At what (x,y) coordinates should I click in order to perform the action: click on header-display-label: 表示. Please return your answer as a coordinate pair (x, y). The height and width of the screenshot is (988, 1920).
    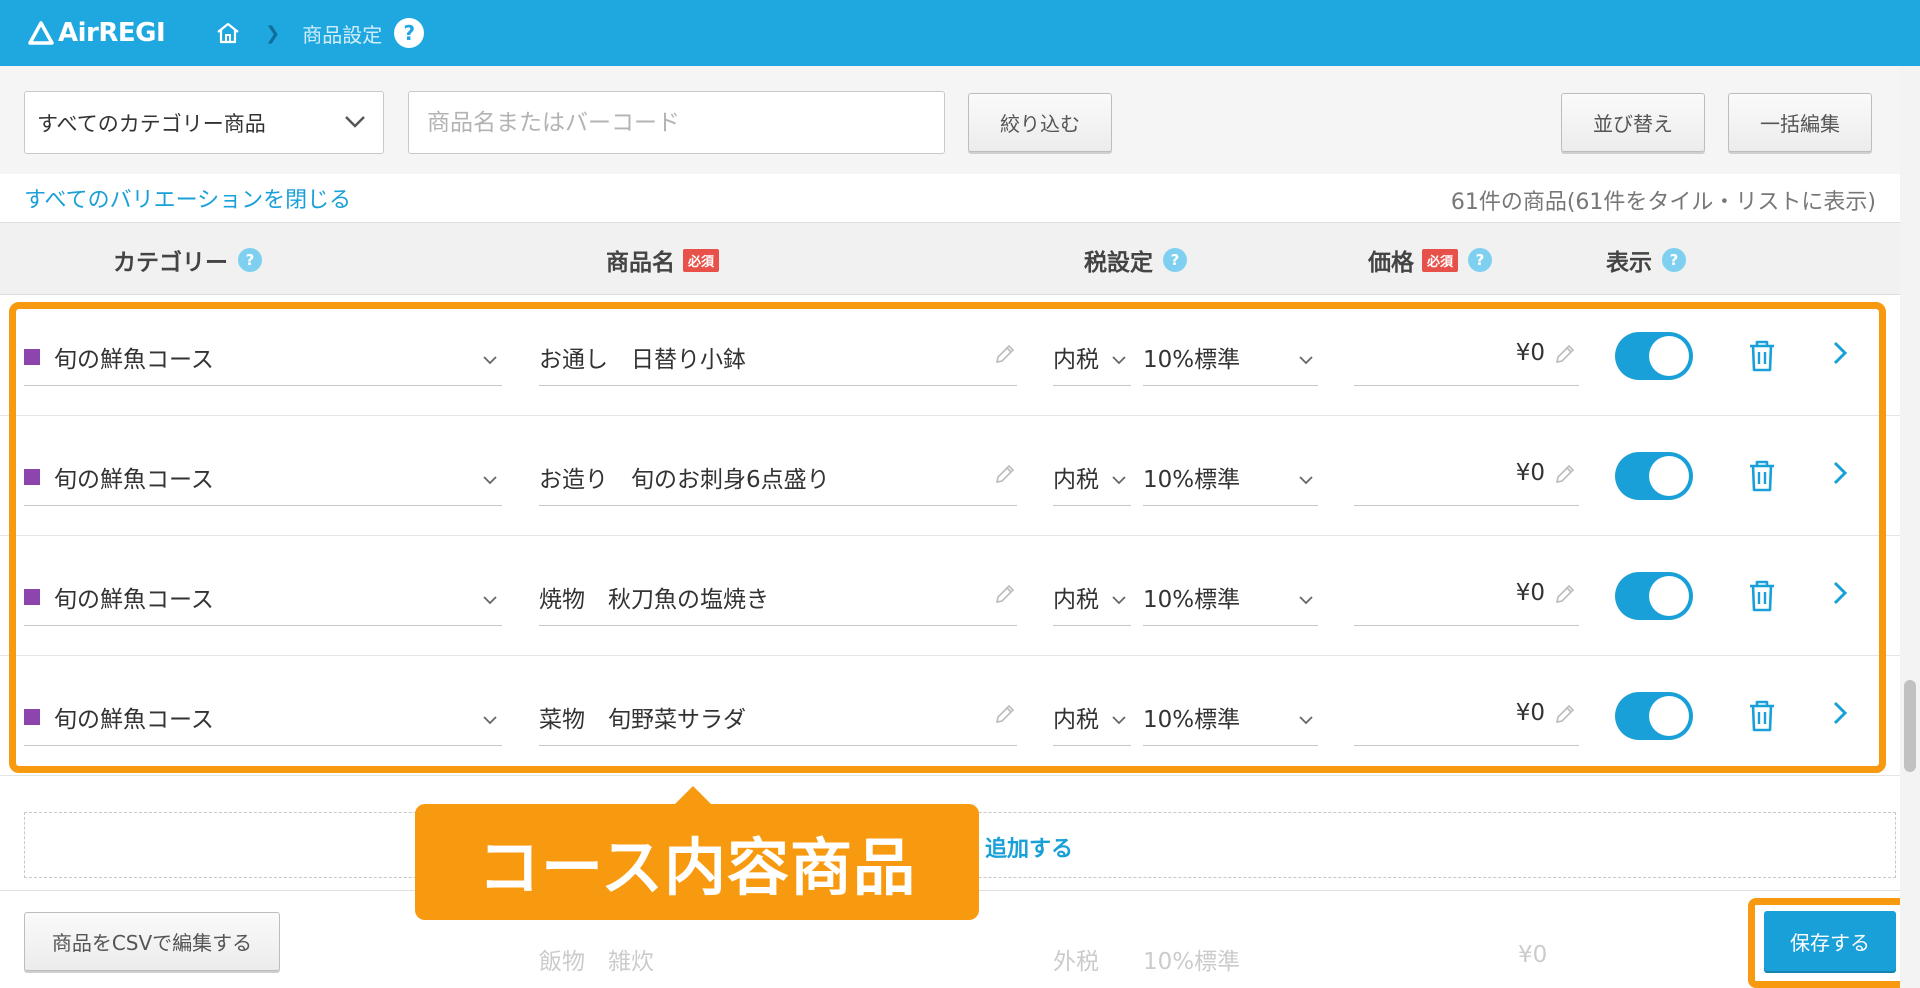
    Looking at the image, I should click on (1629, 263).